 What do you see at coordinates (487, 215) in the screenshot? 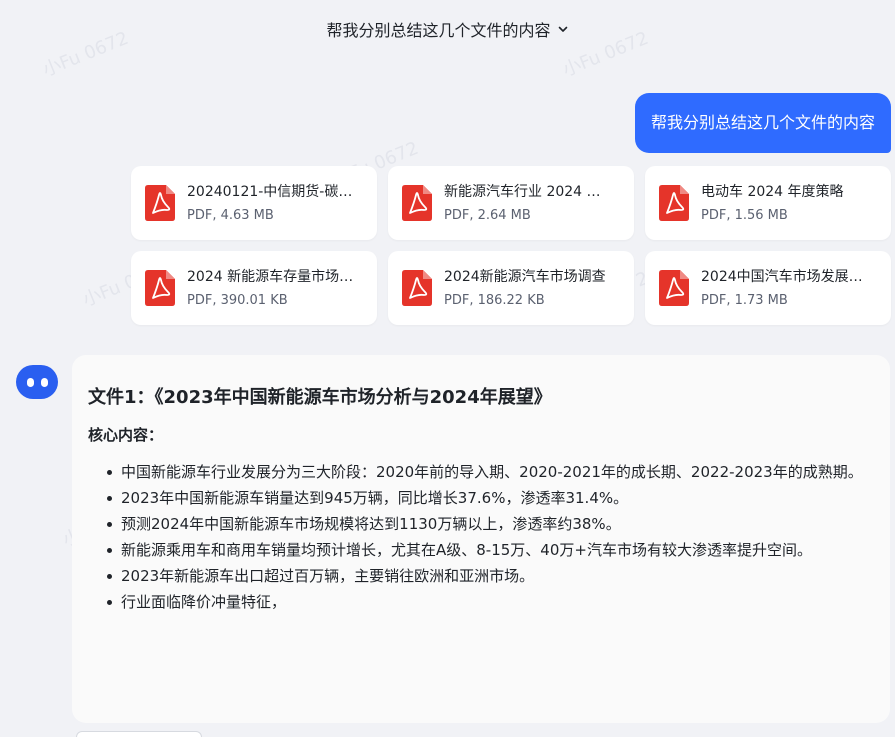
I see `file-size: PDF, 2.64 MB` at bounding box center [487, 215].